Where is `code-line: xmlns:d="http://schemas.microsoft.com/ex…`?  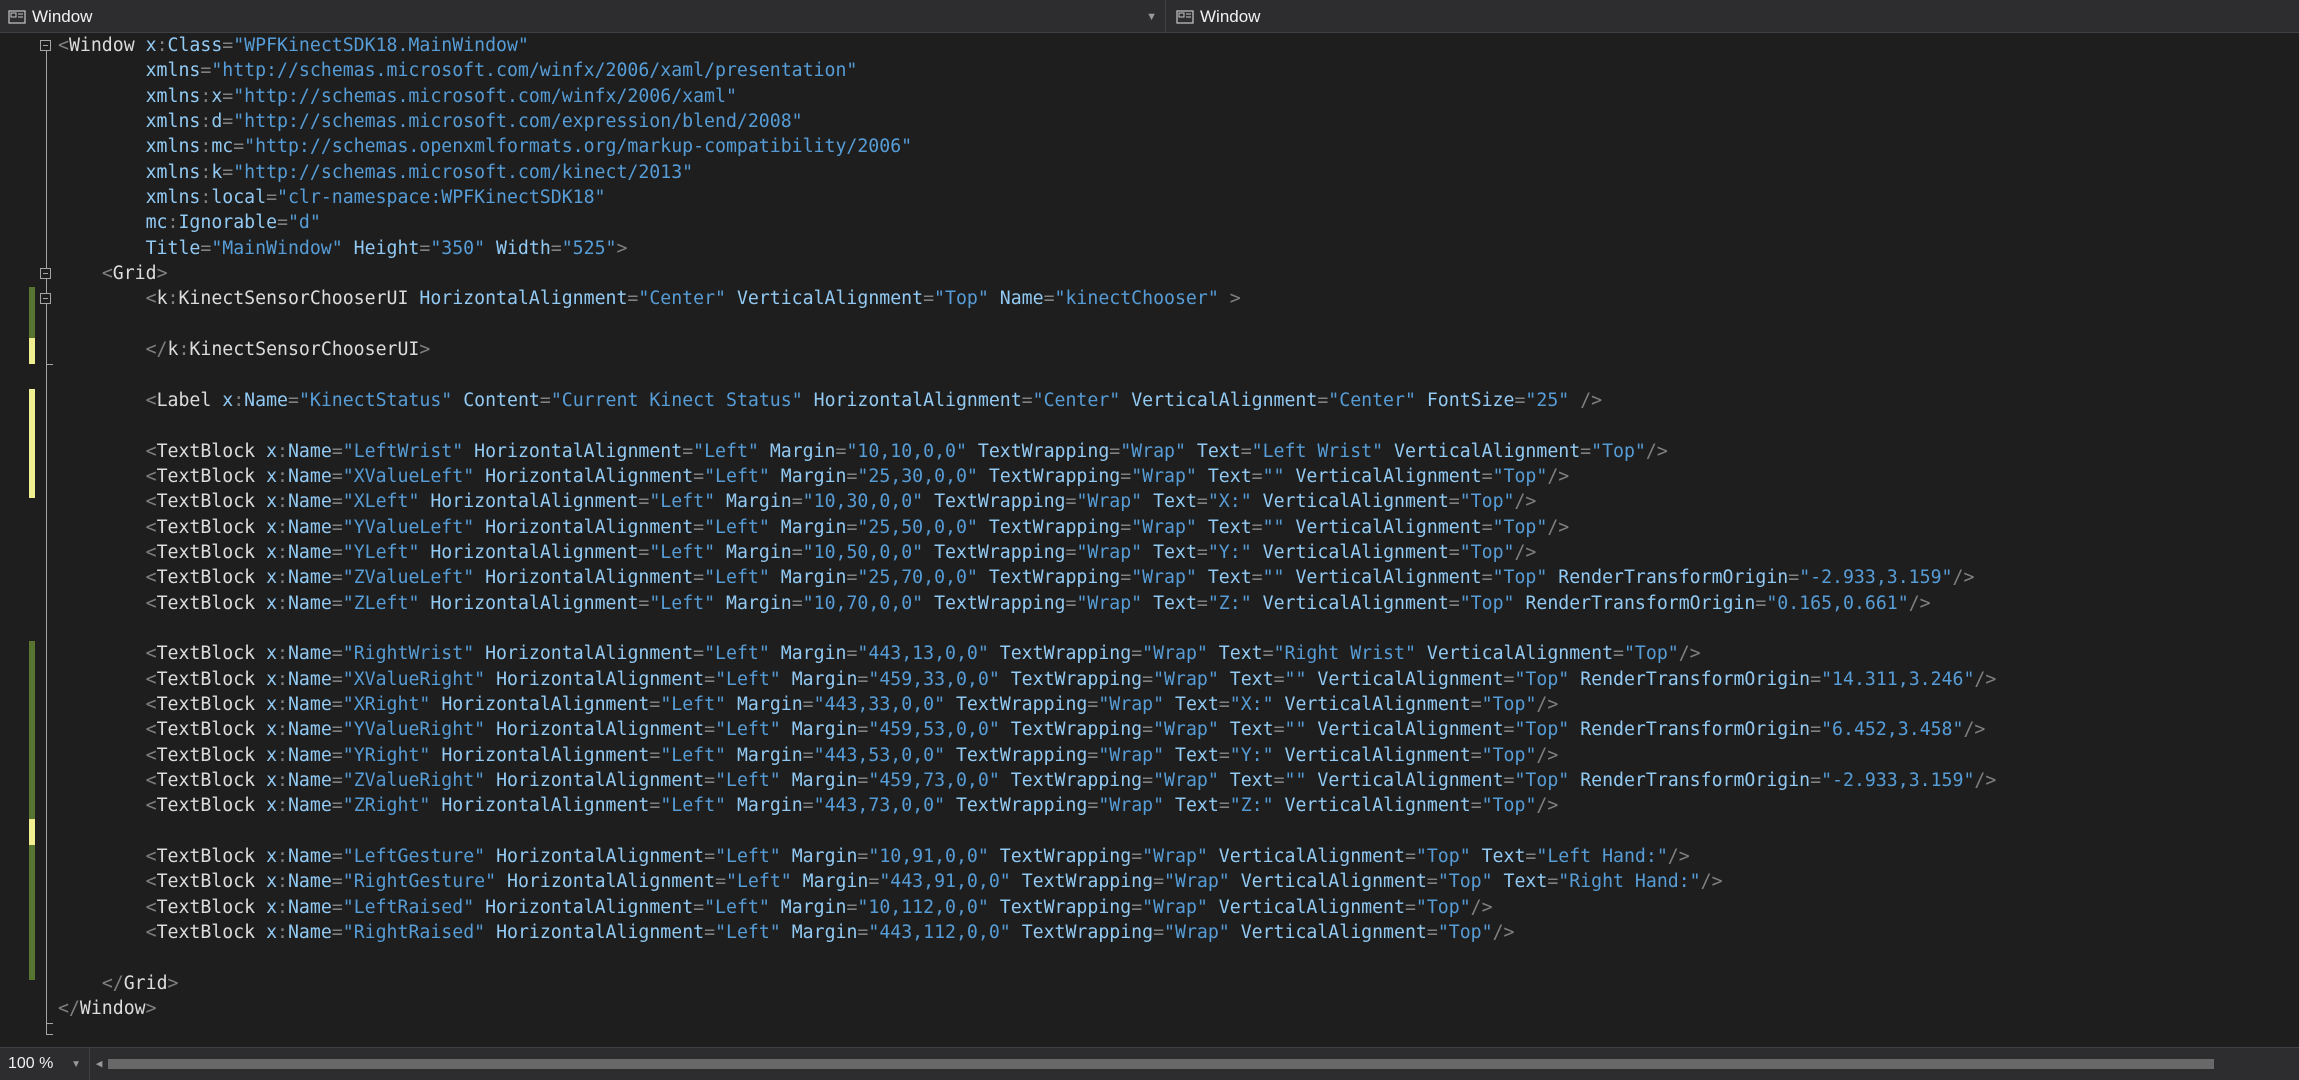 code-line: xmlns:d="http://schemas.microsoft.com/ex… is located at coordinates (1027, 121).